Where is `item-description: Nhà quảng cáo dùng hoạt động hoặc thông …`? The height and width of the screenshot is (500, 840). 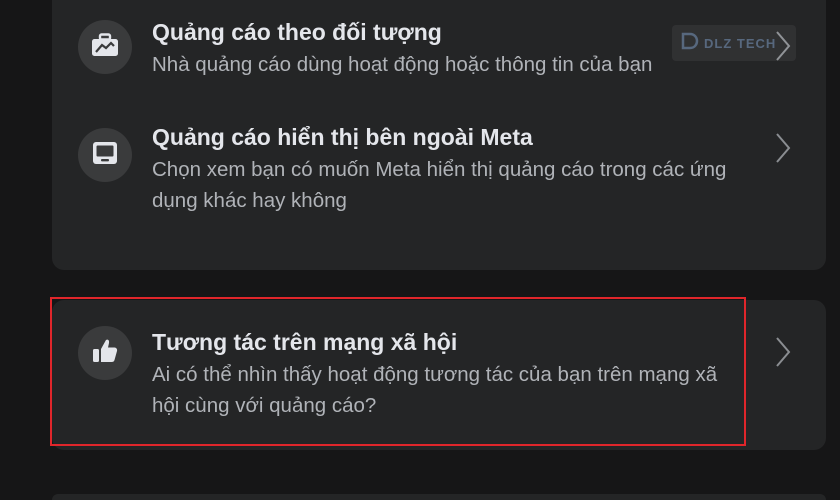 item-description: Nhà quảng cáo dùng hoạt động hoặc thông … is located at coordinates (402, 64).